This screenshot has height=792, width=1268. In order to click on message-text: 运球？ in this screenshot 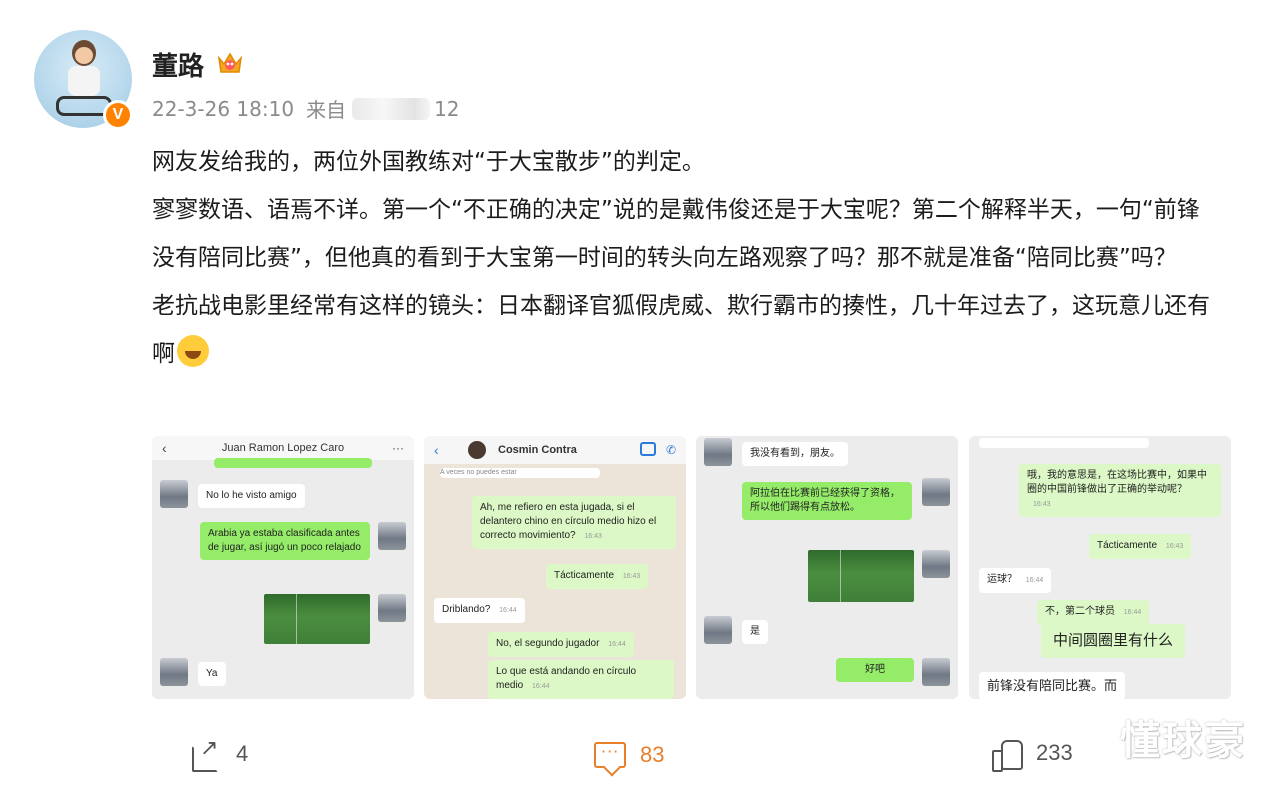, I will do `click(1002, 579)`.